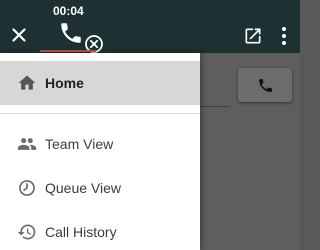 This screenshot has height=250, width=320. Describe the element at coordinates (100, 113) in the screenshot. I see `drawer-divider` at that location.